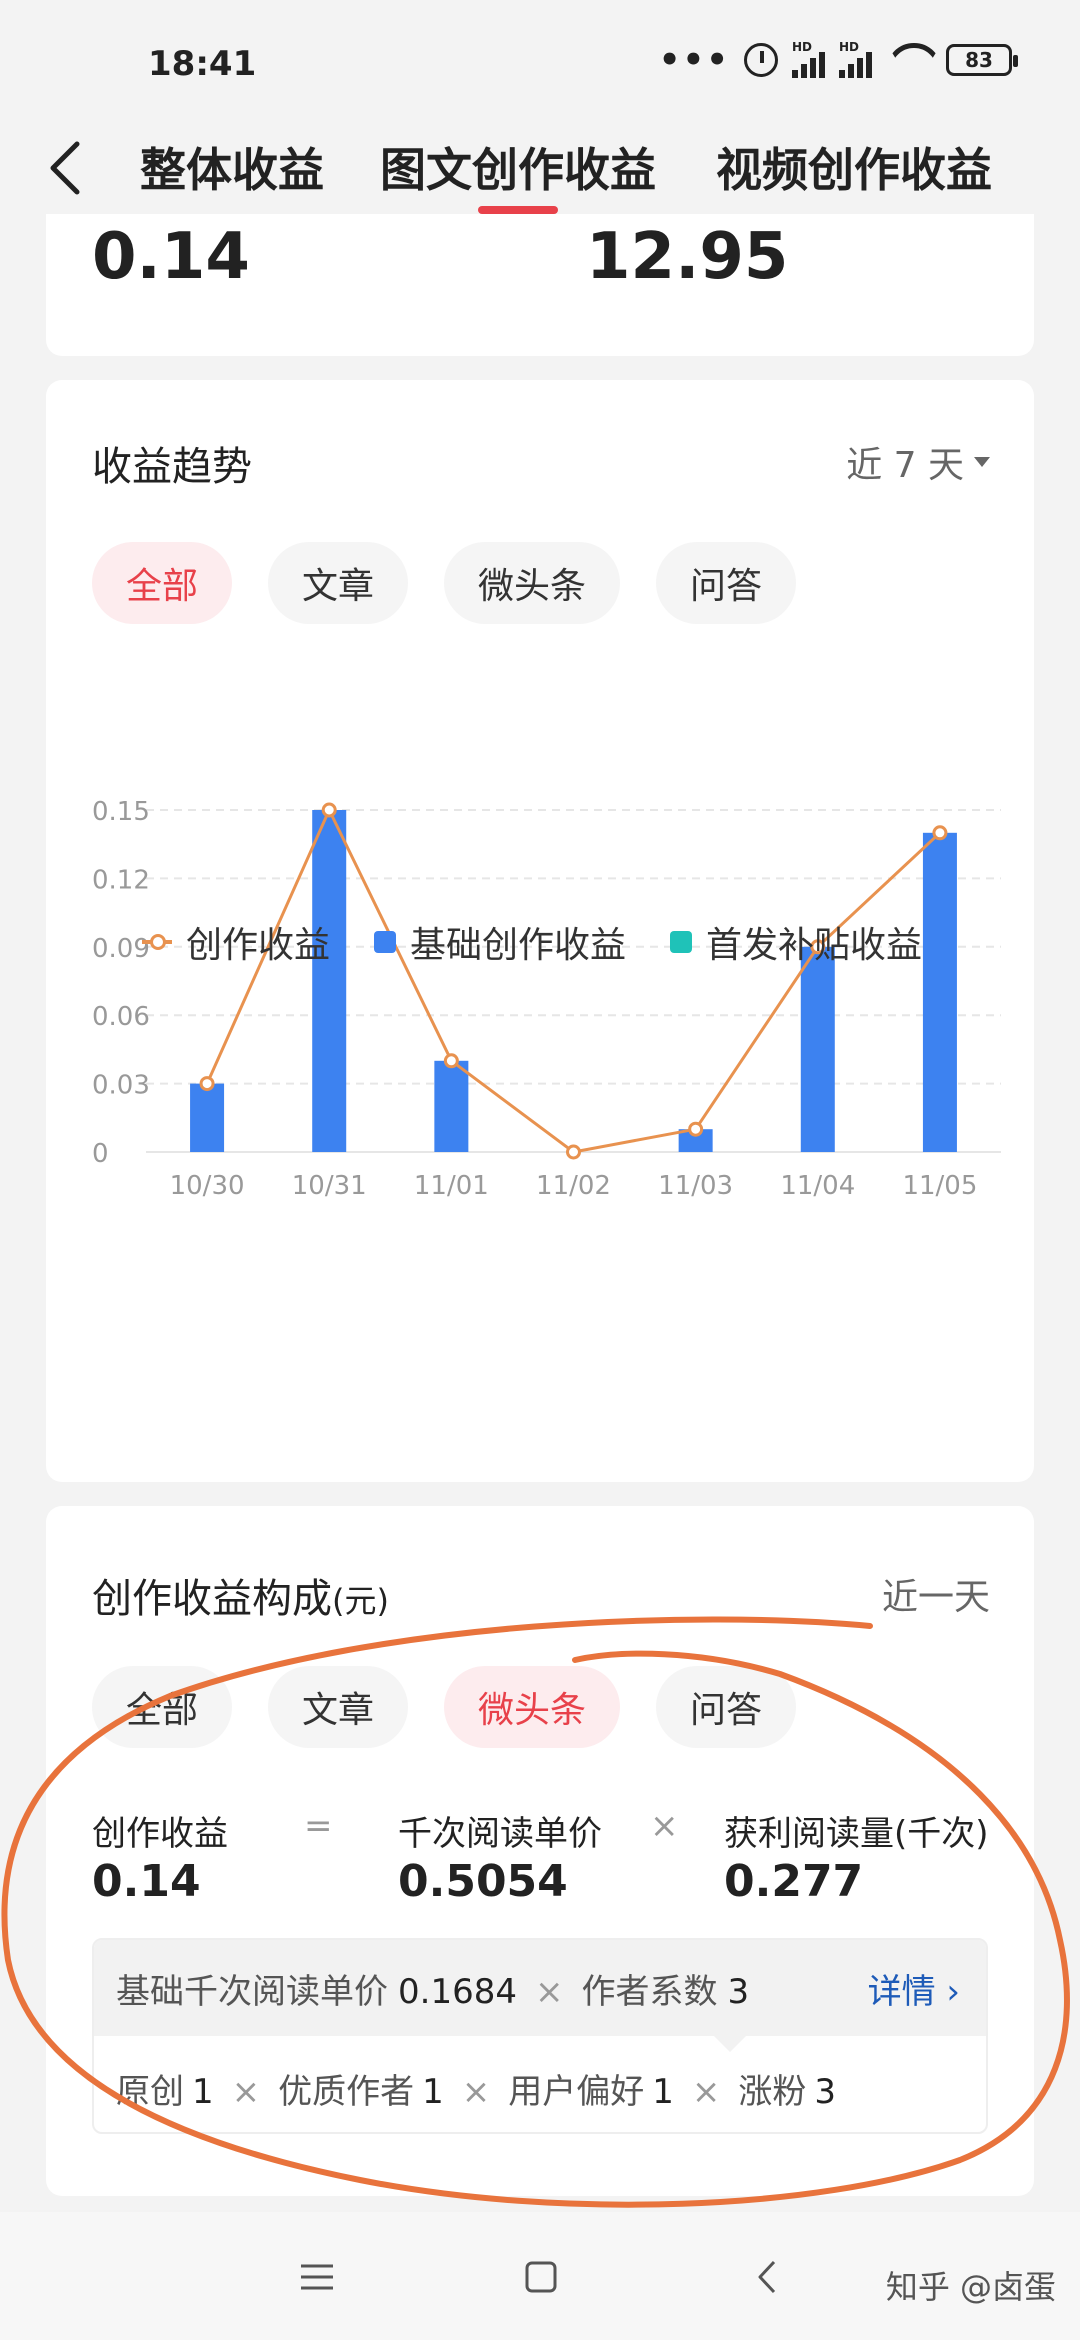 The image size is (1080, 2340). Describe the element at coordinates (252, 1992) in the screenshot. I see `base-price-label: 基础千次阅读单价` at that location.